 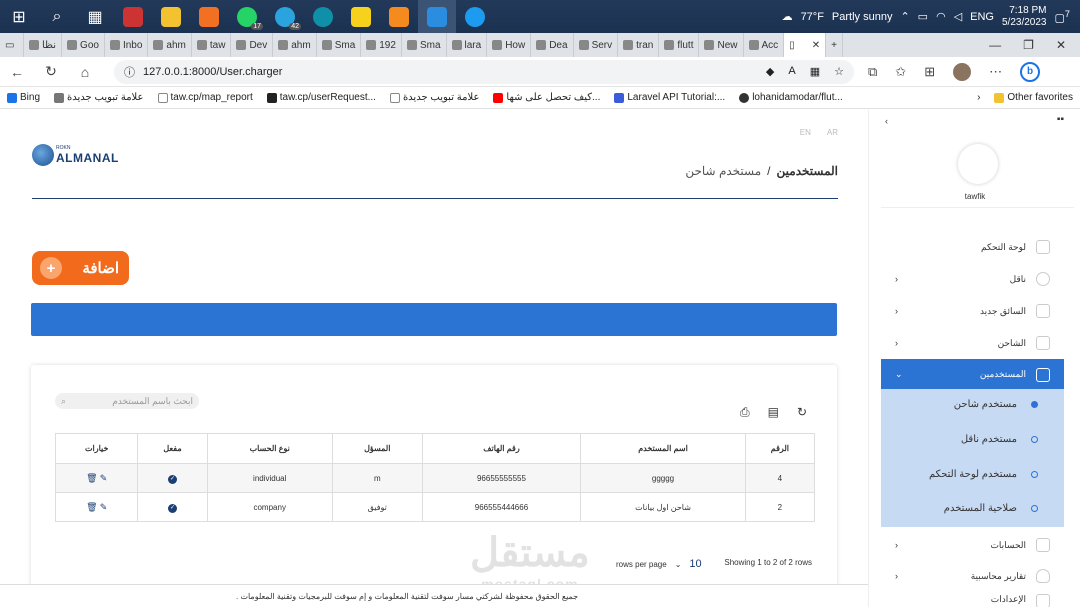 I want to click on notification-icon: ▢7, so click(x=1063, y=17).